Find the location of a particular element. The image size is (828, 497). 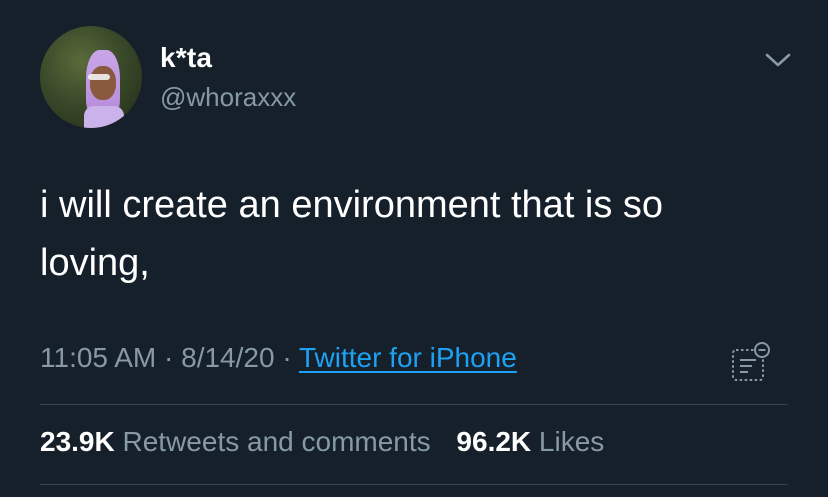

tweet-stats: 23.9K Retweets and comments 96.2K Likes is located at coordinates (331, 442).